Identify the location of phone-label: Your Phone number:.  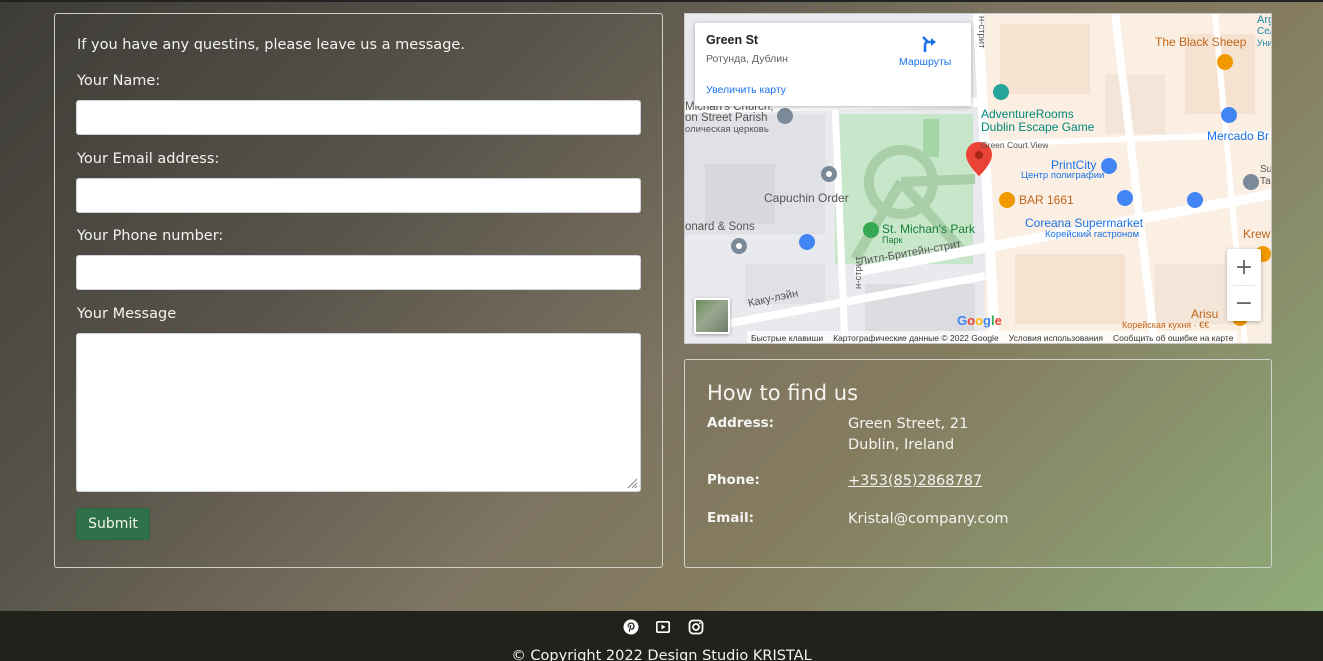
(150, 236).